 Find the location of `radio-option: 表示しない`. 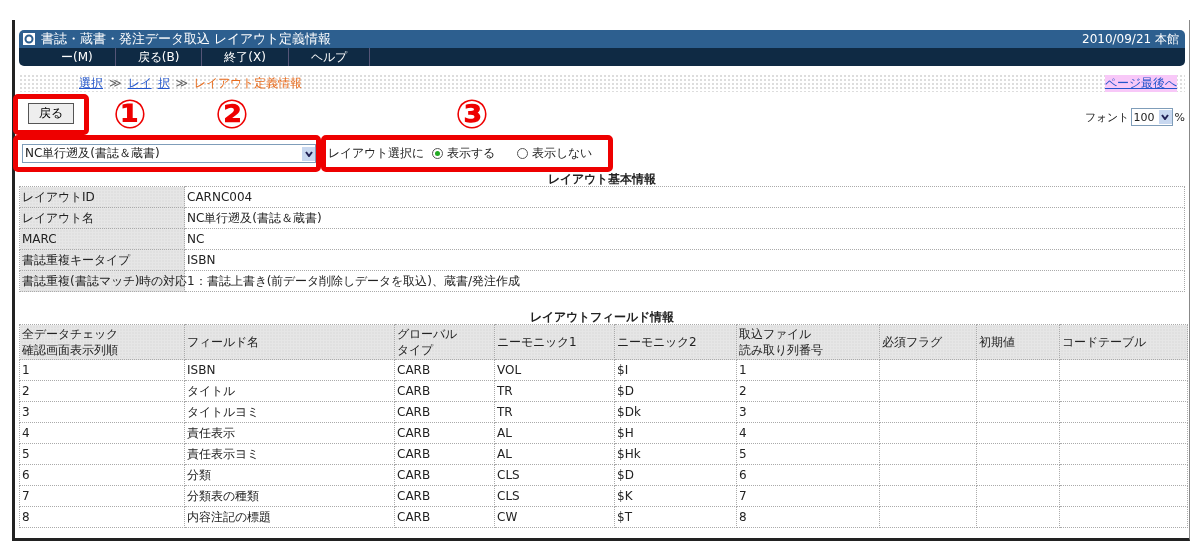

radio-option: 表示しない is located at coordinates (554, 153).